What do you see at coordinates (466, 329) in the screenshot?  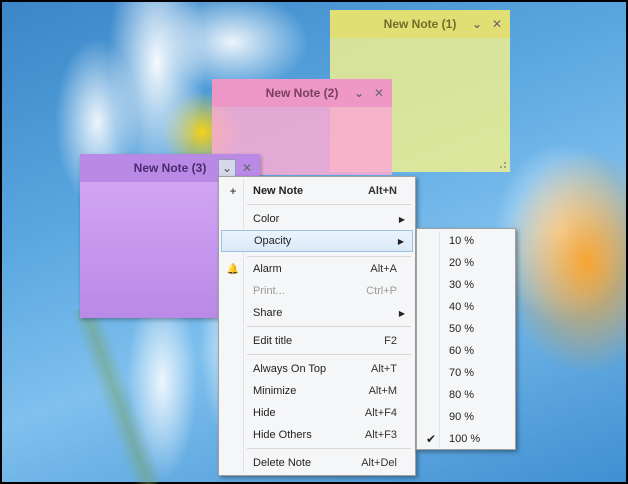 I see `opacity-option-50: 50 %` at bounding box center [466, 329].